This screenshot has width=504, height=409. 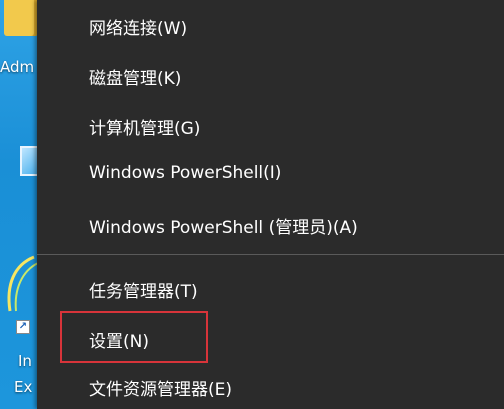 I want to click on desktop-icon-label-line2: Ex, so click(x=23, y=387).